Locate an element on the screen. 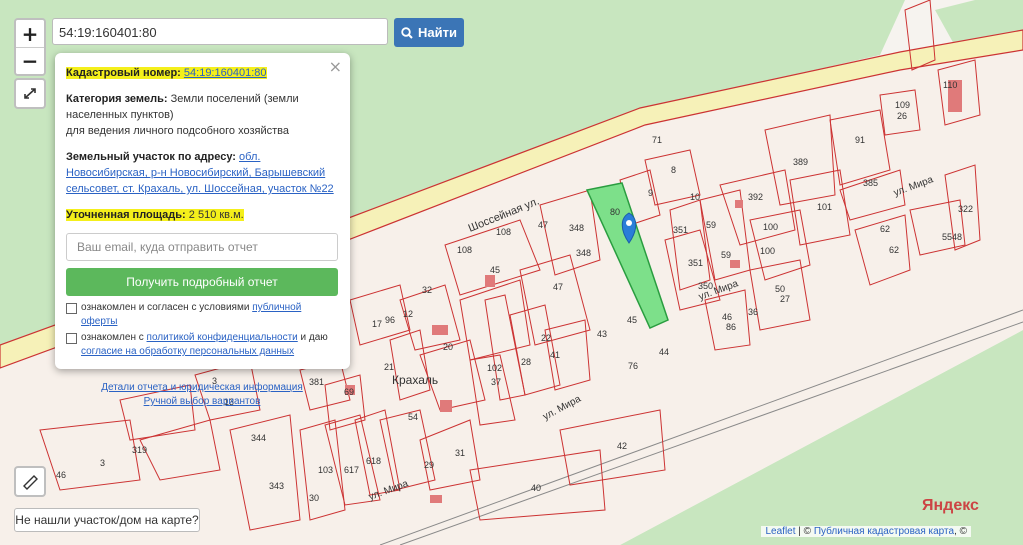 Image resolution: width=1023 pixels, height=545 pixels. parcel-number-label: 86 is located at coordinates (731, 327).